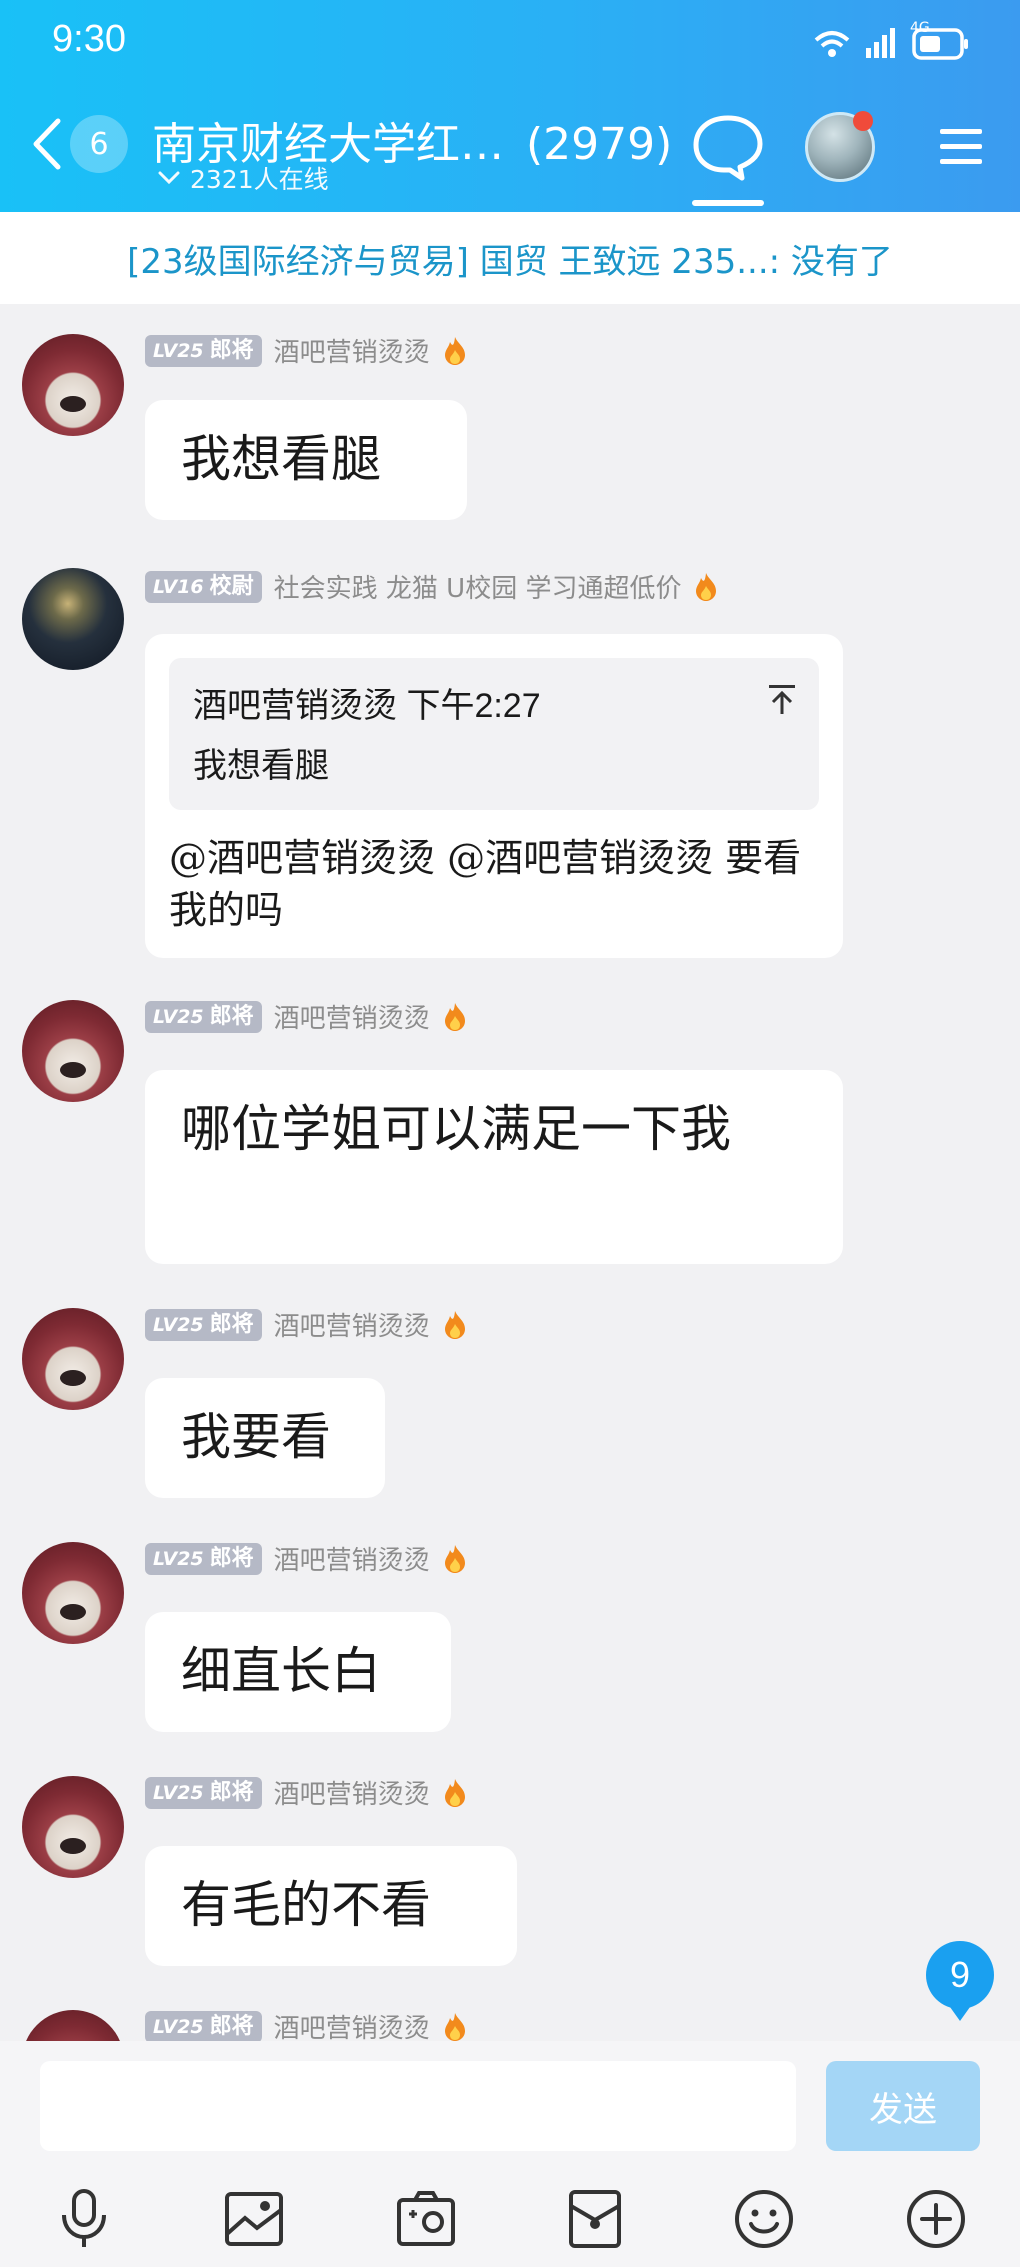 Image resolution: width=1020 pixels, height=2267 pixels. What do you see at coordinates (485, 884) in the screenshot?
I see `reply-text: @酒吧营销烫烫 @酒吧营销烫烫 要看我的吗` at bounding box center [485, 884].